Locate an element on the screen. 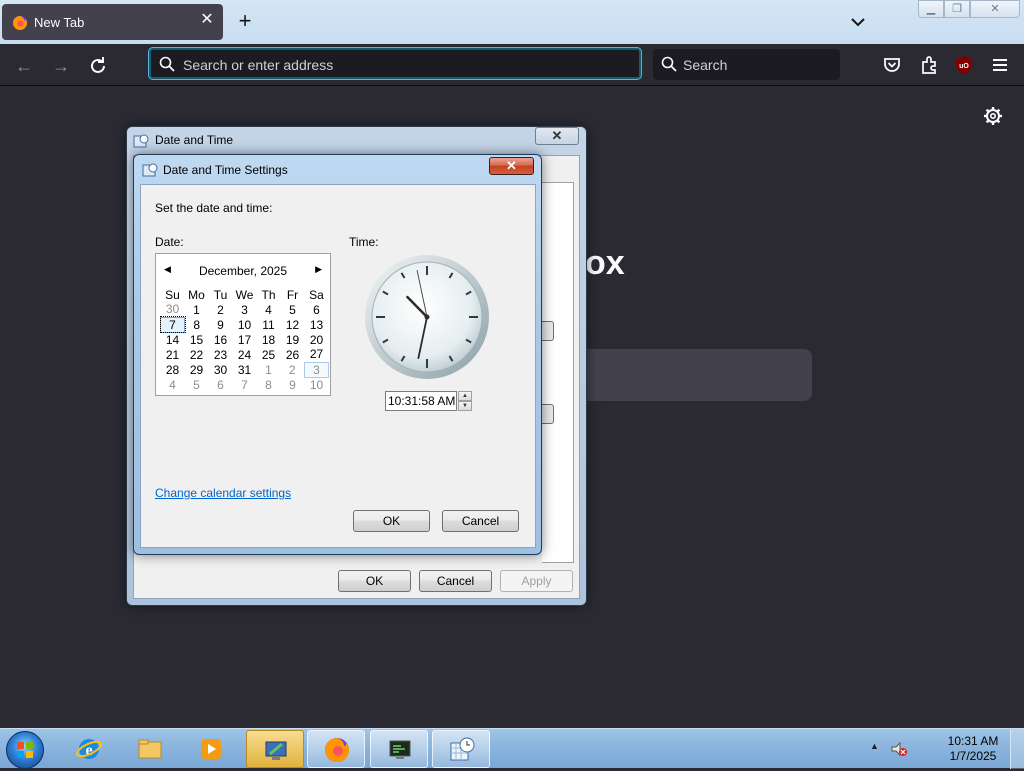 Image resolution: width=1024 pixels, height=771 pixels. show-hidden-icons-icon: ▲ is located at coordinates (874, 746).